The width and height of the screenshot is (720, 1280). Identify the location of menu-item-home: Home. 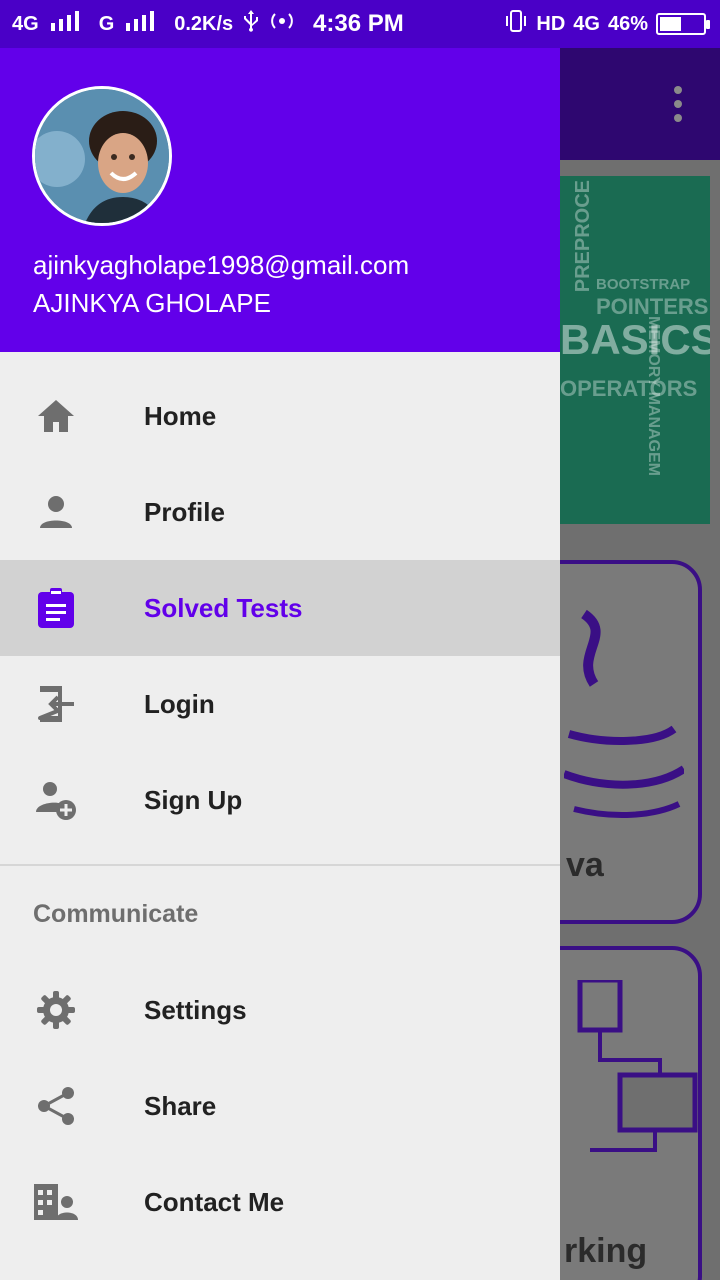
(280, 416).